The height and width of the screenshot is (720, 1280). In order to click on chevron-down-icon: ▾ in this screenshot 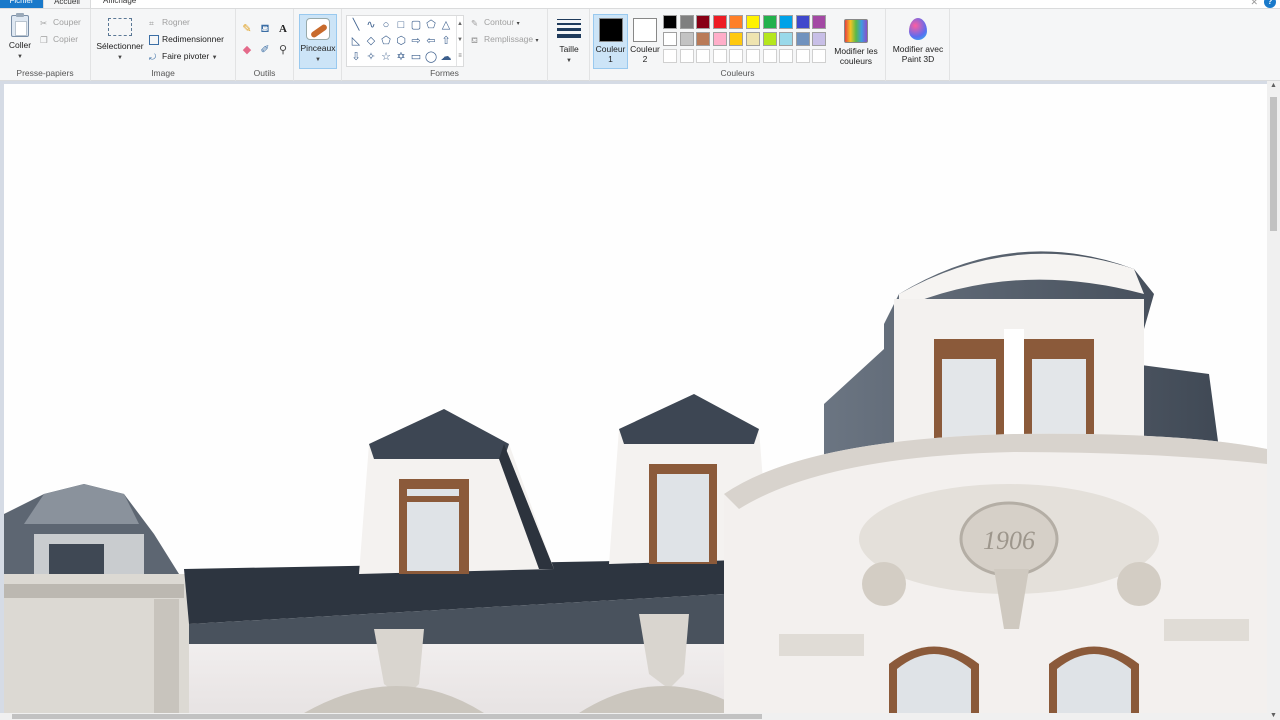, I will do `click(537, 41)`.